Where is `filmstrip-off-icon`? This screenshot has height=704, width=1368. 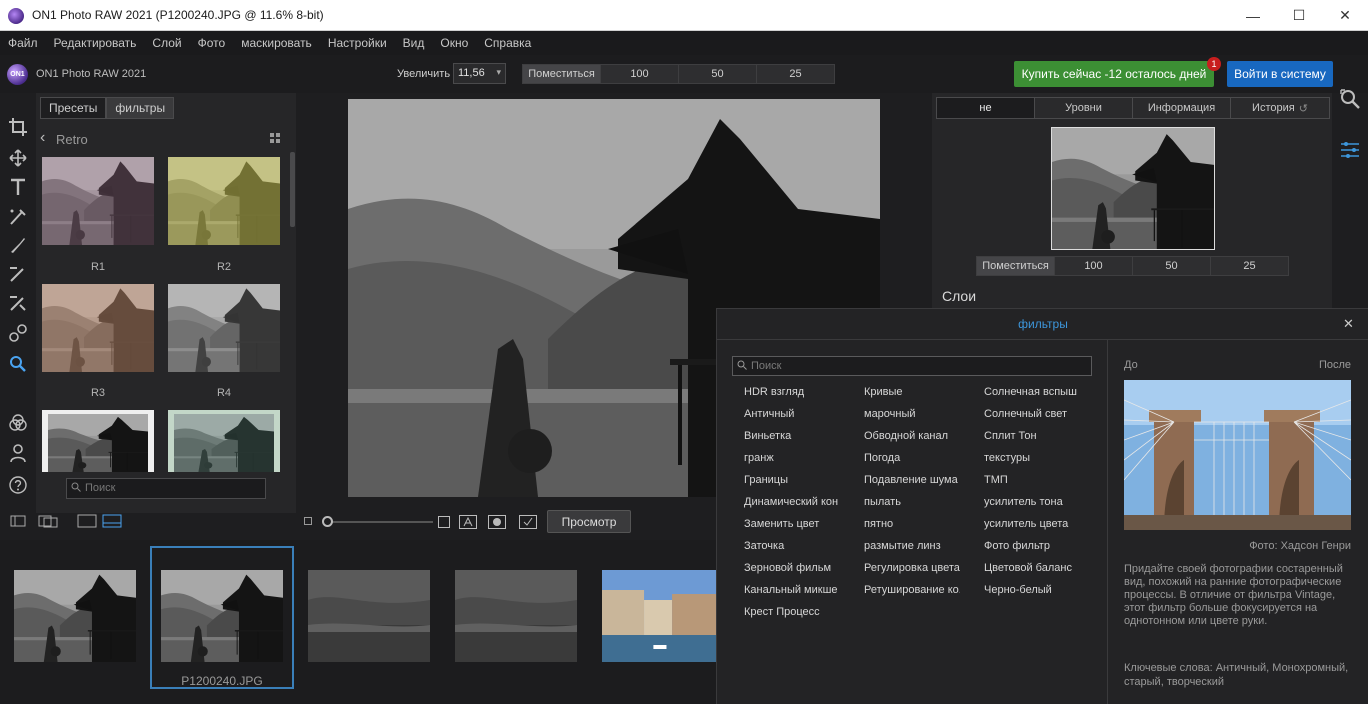
filmstrip-off-icon is located at coordinates (87, 521).